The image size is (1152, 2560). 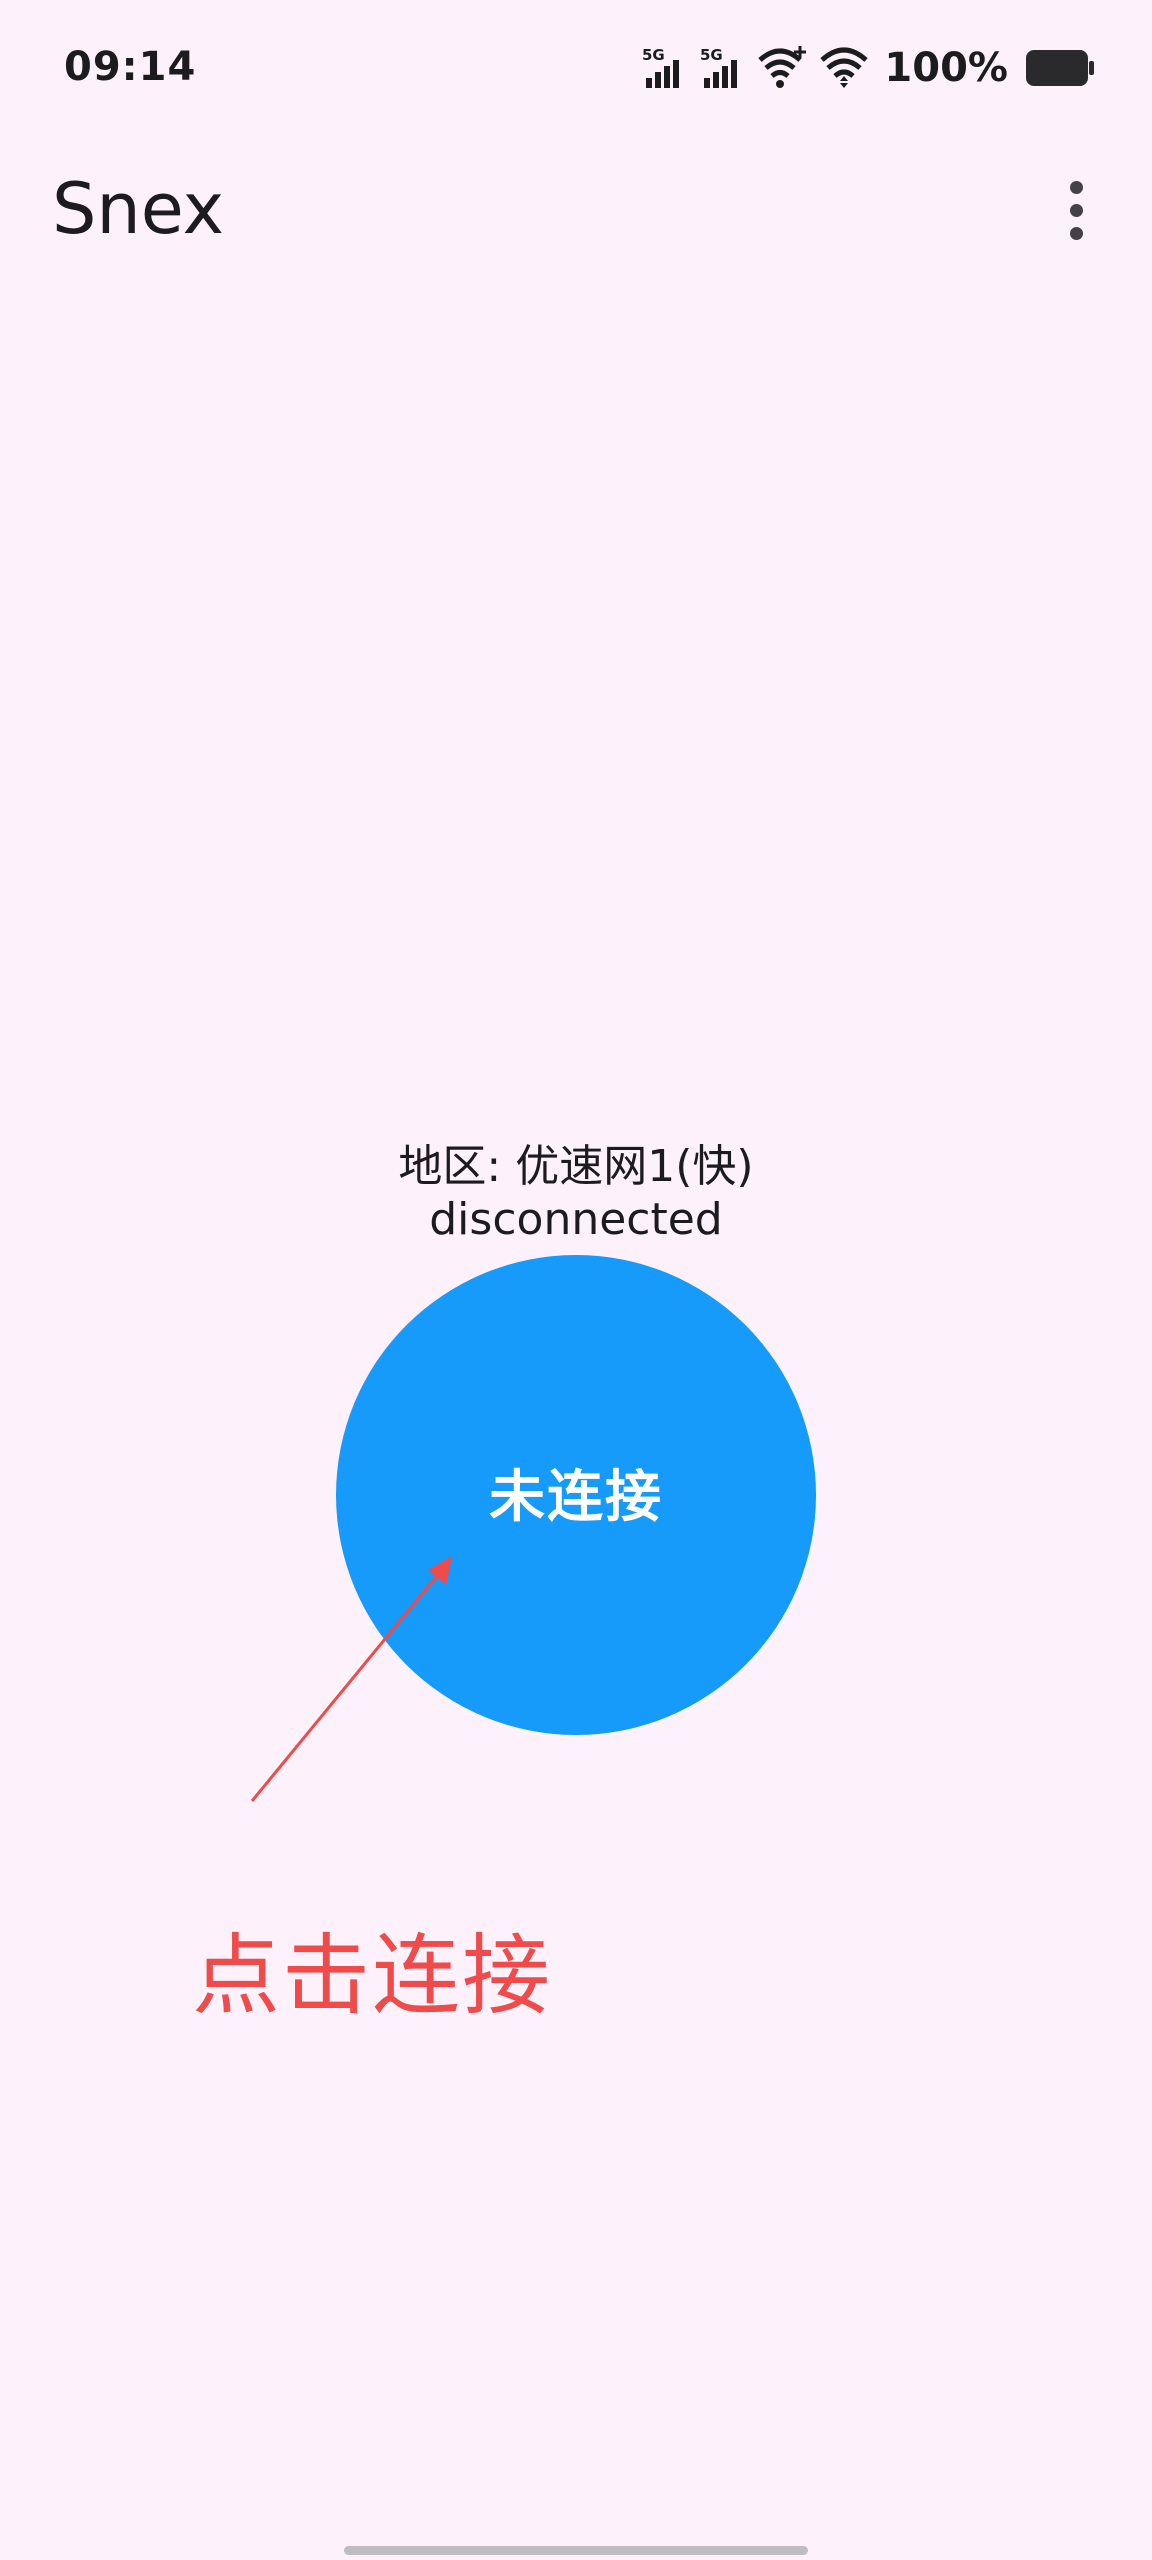 I want to click on region-label: 地区: 优速网1(快), so click(x=576, y=1166).